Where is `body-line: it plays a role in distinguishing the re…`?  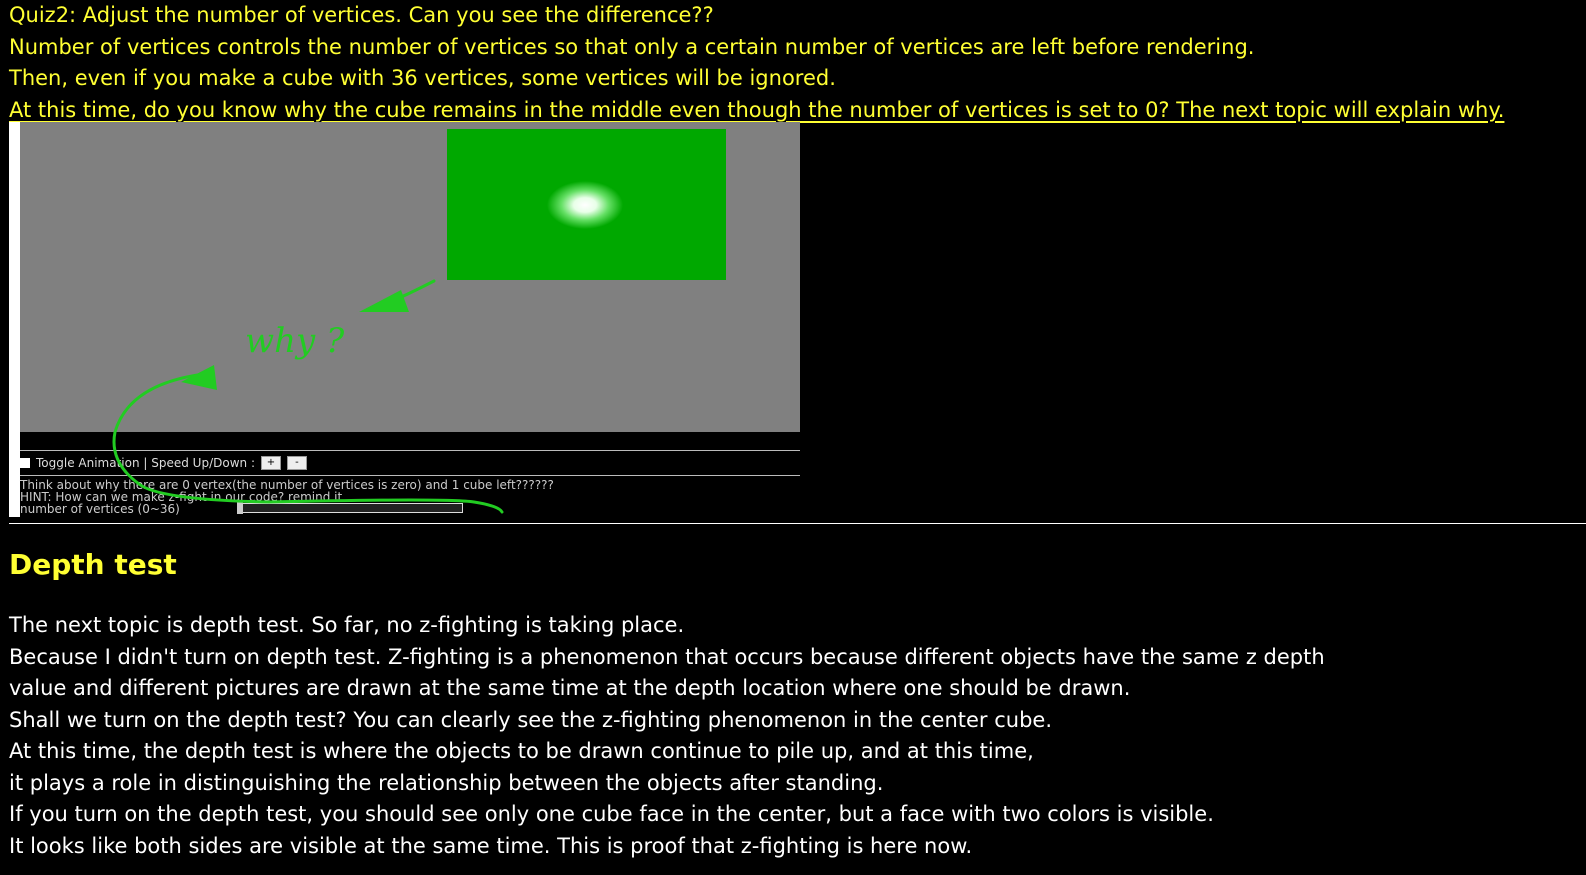 body-line: it plays a role in distinguishing the re… is located at coordinates (446, 782).